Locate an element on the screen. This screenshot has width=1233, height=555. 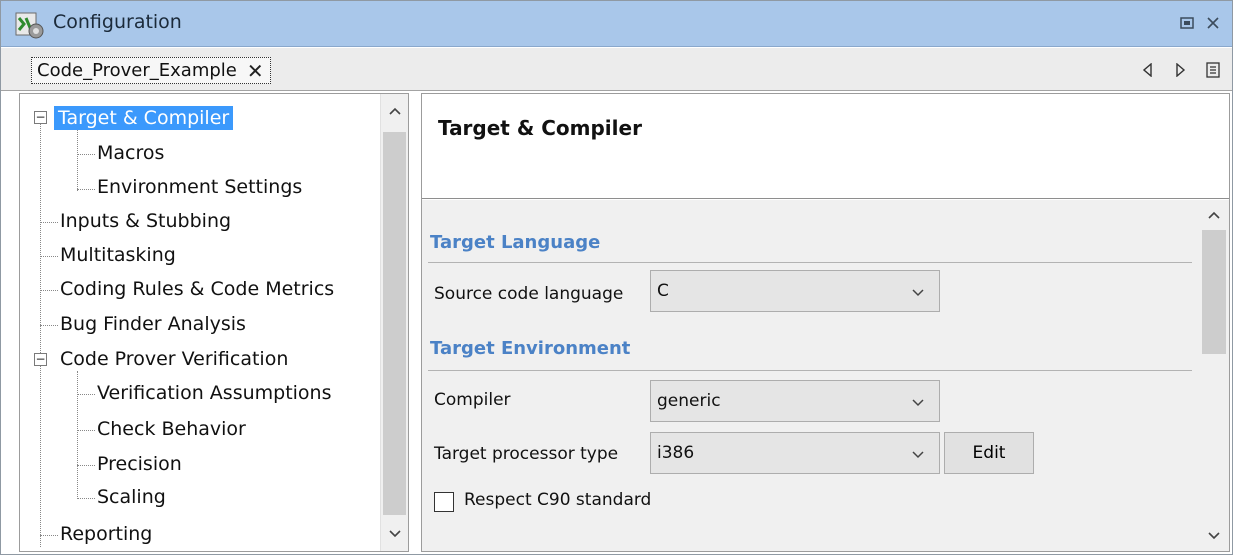
tree-item-label: Verification Assumptions is located at coordinates (214, 393).